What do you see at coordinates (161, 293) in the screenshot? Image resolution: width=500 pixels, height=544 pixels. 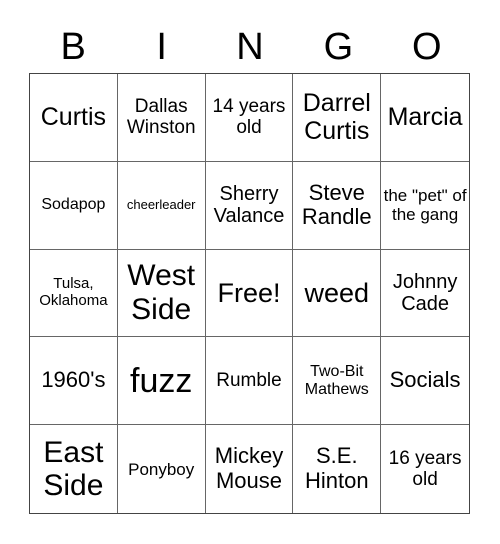 I see `bingo-cell: West Side` at bounding box center [161, 293].